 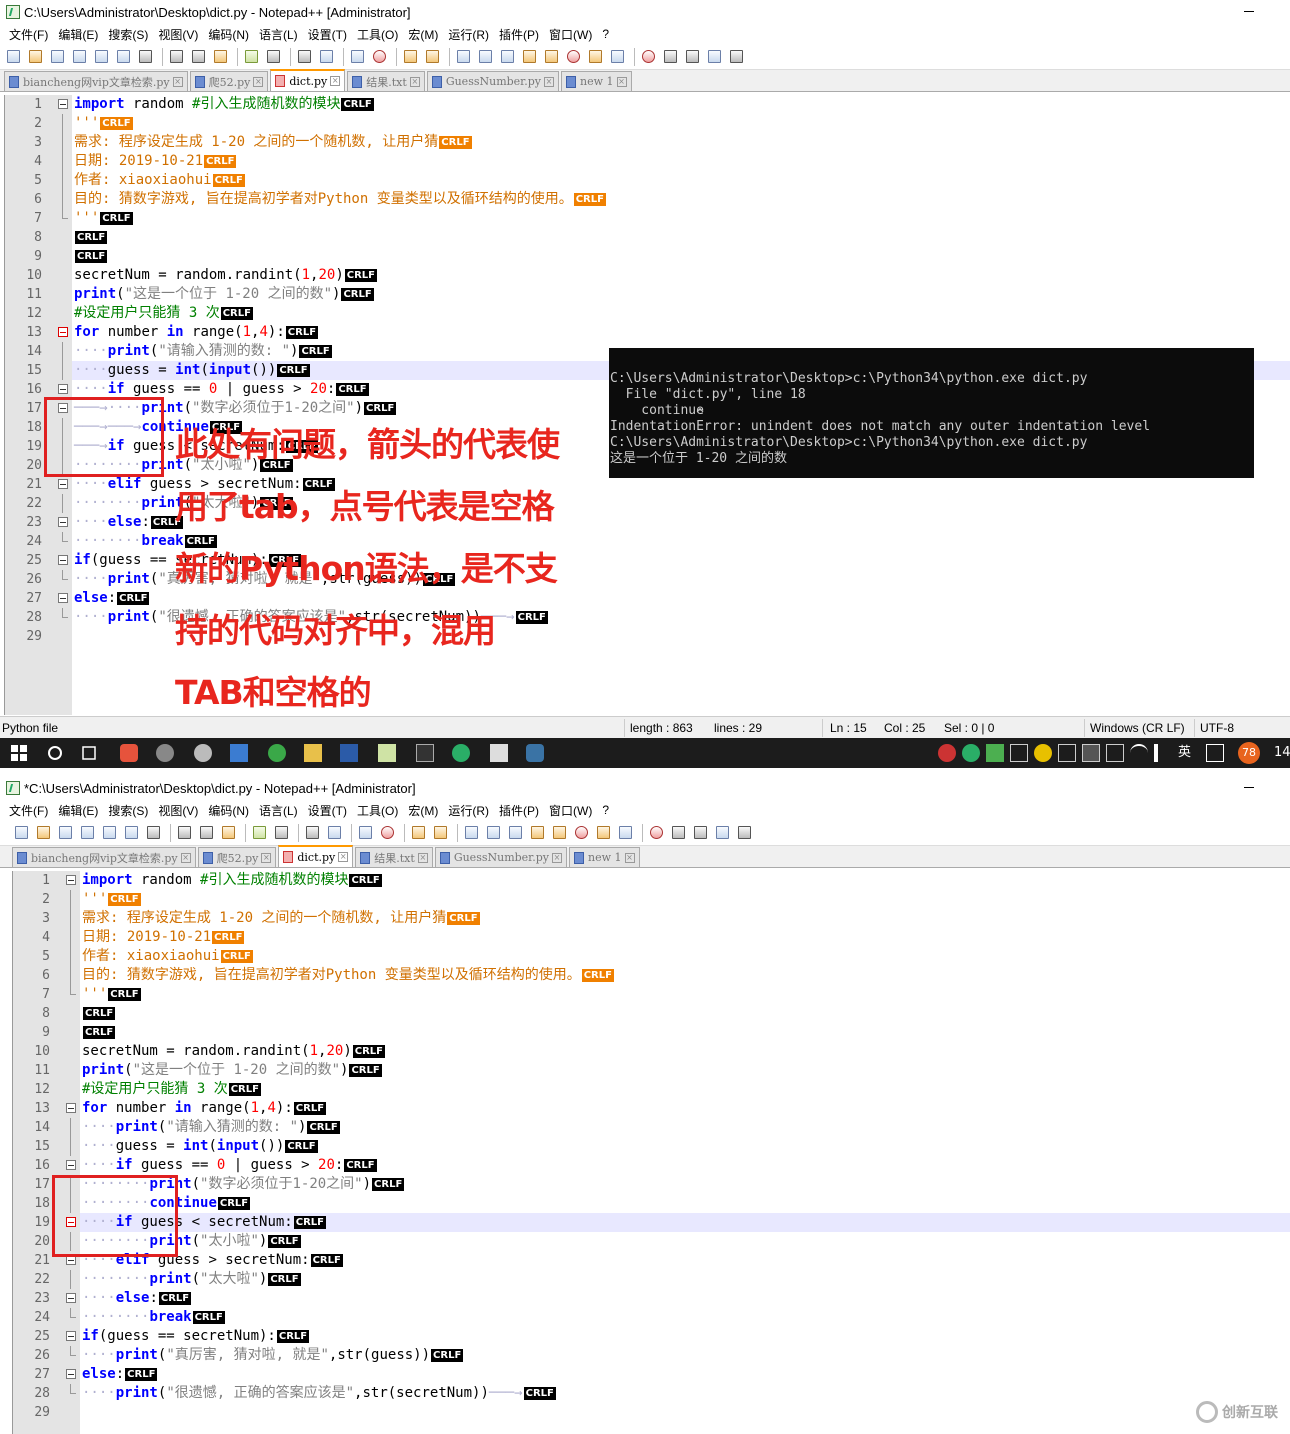 I want to click on close-all-icon, so click(x=131, y=833).